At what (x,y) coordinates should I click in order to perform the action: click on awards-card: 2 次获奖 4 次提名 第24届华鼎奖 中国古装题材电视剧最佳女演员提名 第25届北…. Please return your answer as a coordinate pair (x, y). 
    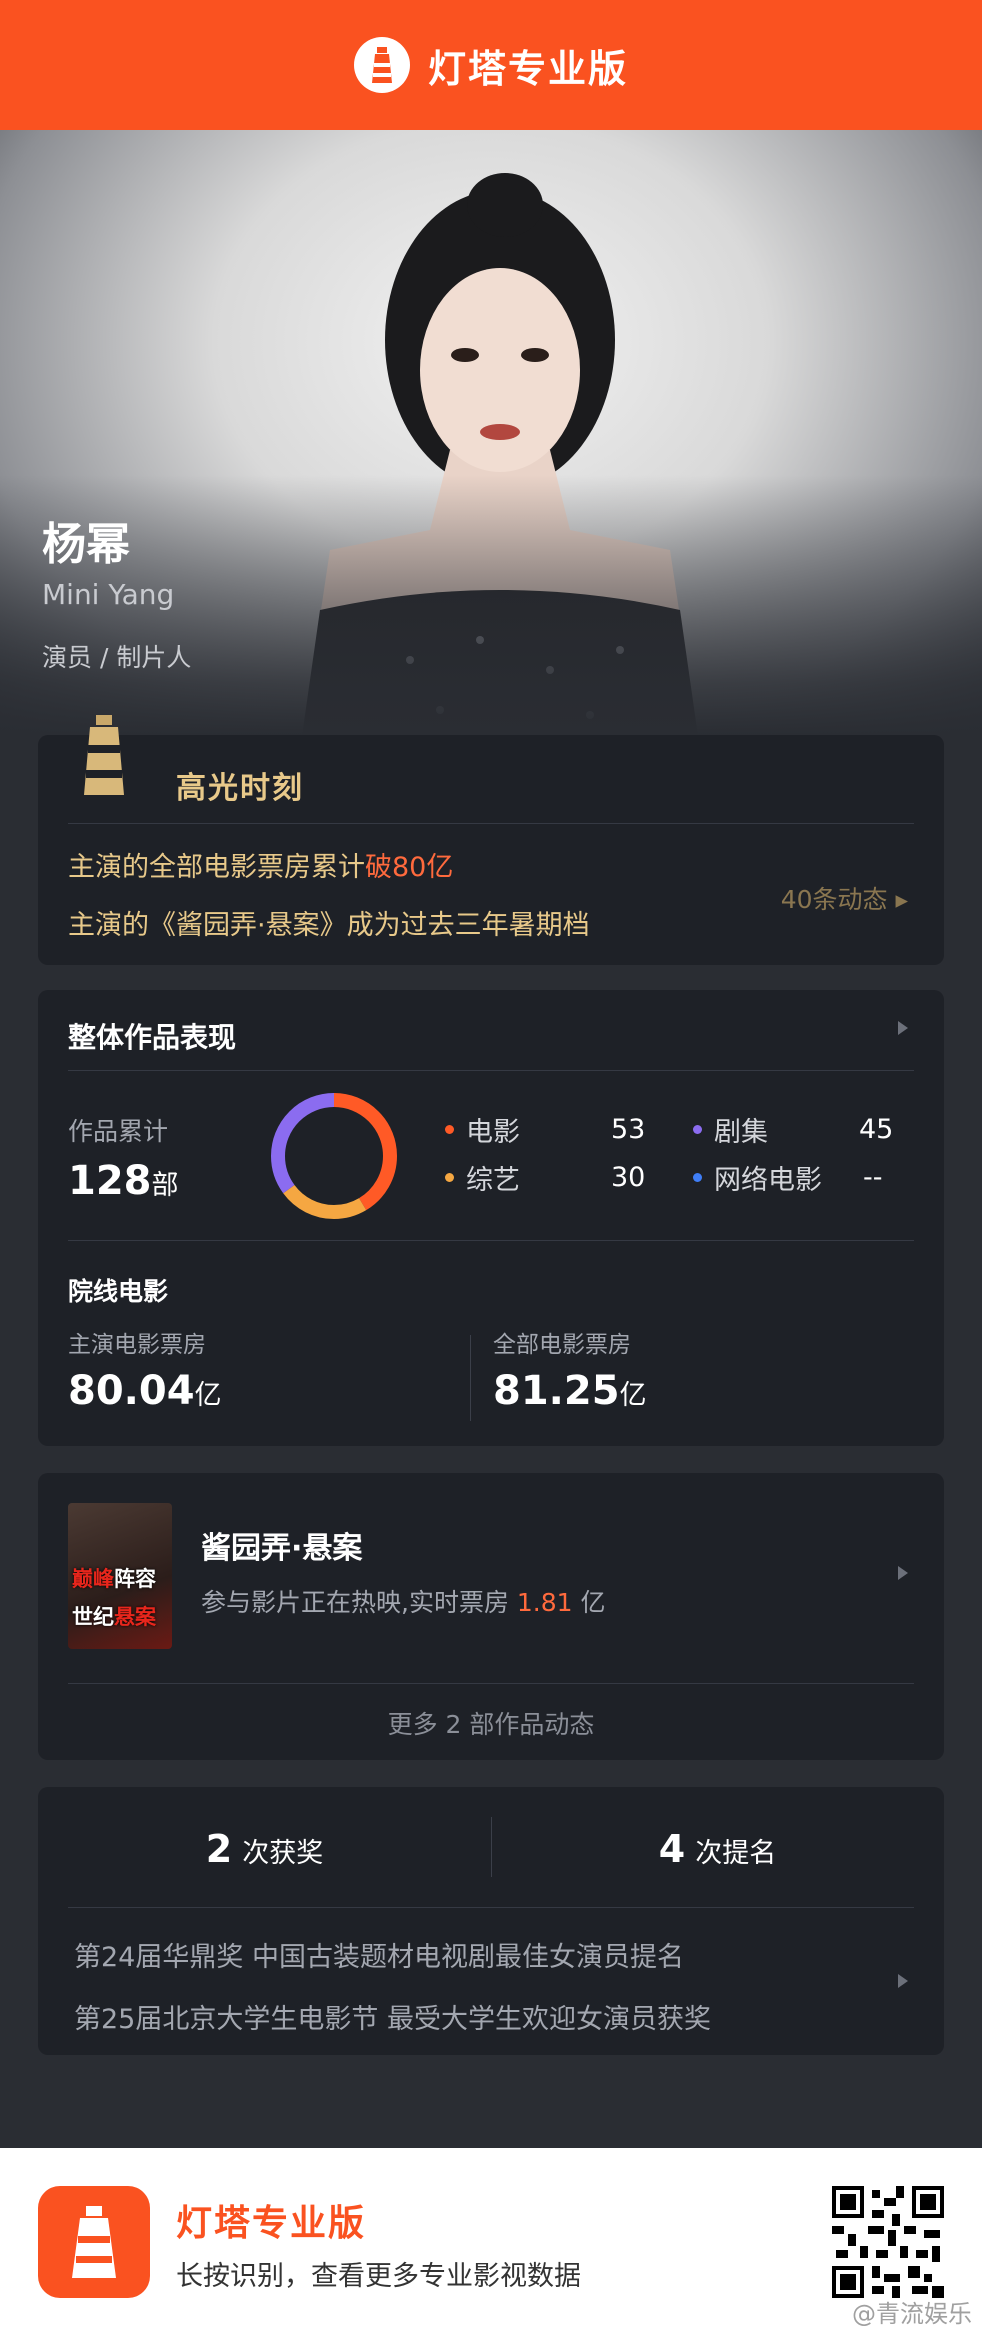
    Looking at the image, I should click on (491, 1921).